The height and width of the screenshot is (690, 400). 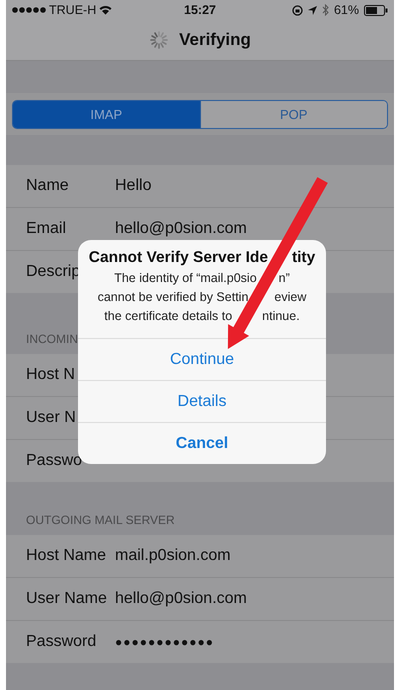 What do you see at coordinates (168, 316) in the screenshot?
I see `alert-message: the certificate details to` at bounding box center [168, 316].